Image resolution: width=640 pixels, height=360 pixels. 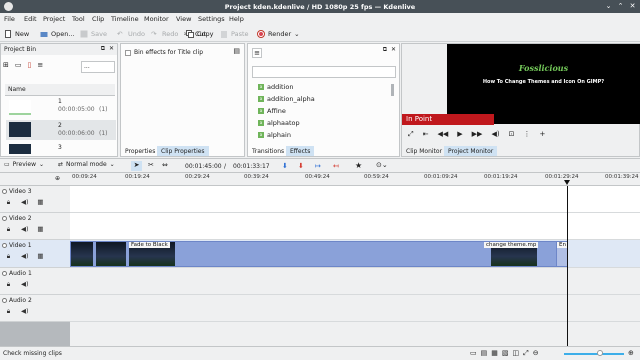 I want to click on track-audio1, so click(x=355, y=281).